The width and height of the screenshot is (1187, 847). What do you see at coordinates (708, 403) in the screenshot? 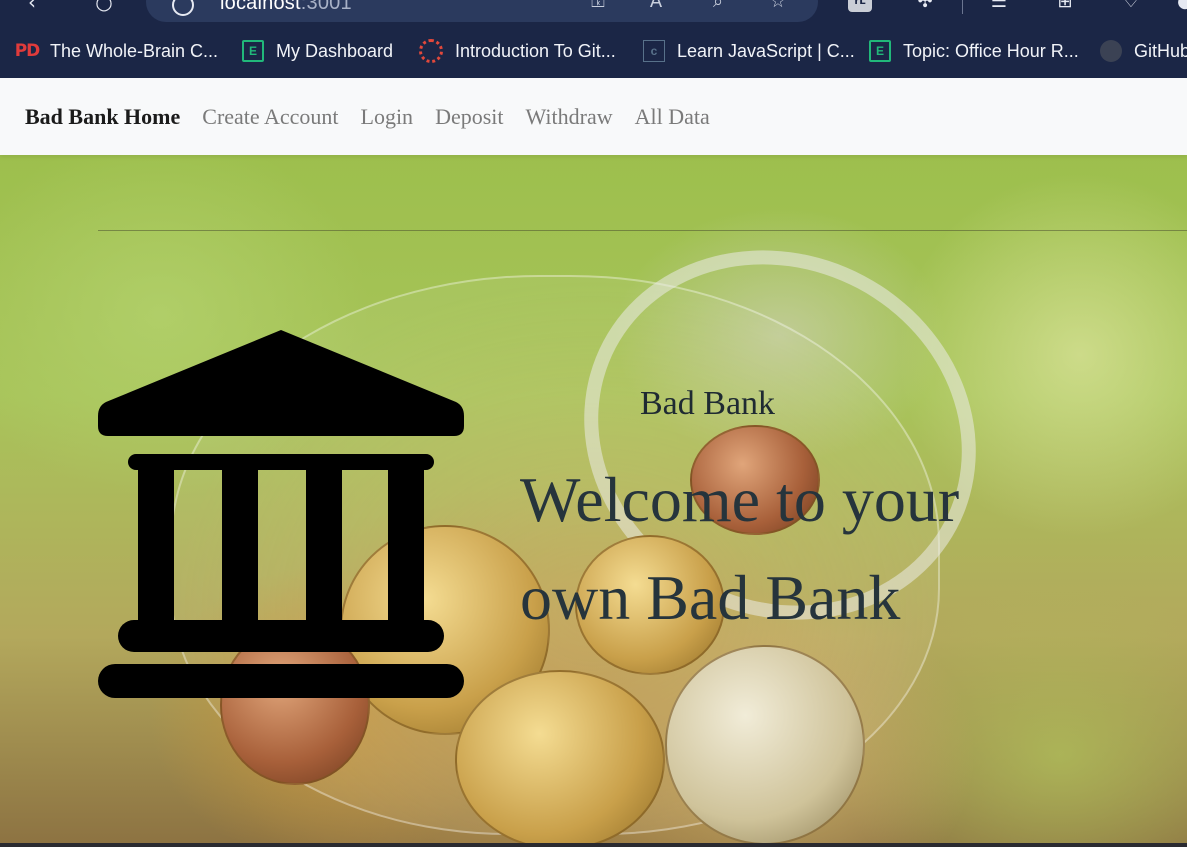
I see `hero-subtitle: Bad Bank` at bounding box center [708, 403].